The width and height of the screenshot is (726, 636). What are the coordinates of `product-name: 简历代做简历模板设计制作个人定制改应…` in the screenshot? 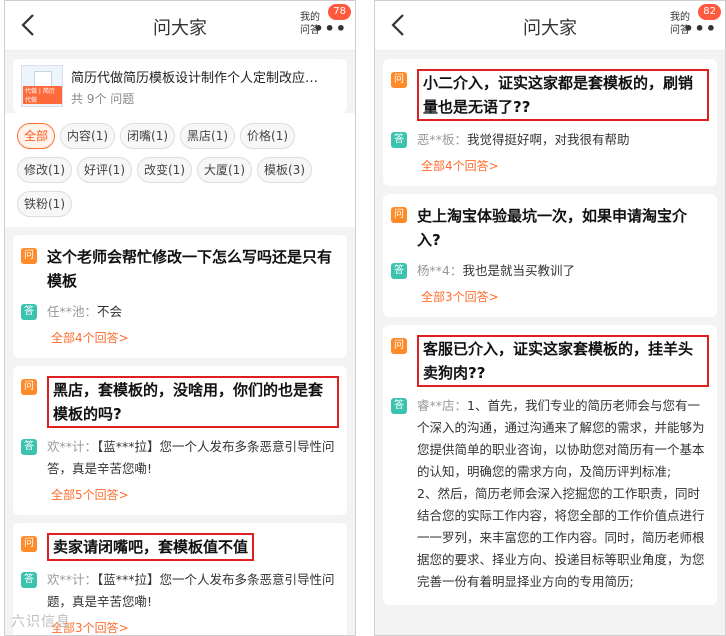 It's located at (195, 78).